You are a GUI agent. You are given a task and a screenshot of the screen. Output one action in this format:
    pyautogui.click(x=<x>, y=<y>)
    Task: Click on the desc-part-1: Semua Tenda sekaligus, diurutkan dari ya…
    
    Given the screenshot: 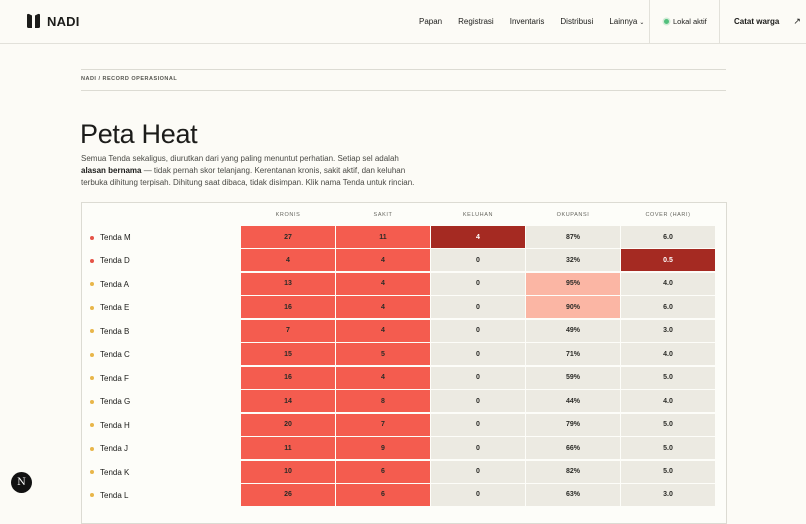 What is the action you would take?
    pyautogui.click(x=240, y=158)
    